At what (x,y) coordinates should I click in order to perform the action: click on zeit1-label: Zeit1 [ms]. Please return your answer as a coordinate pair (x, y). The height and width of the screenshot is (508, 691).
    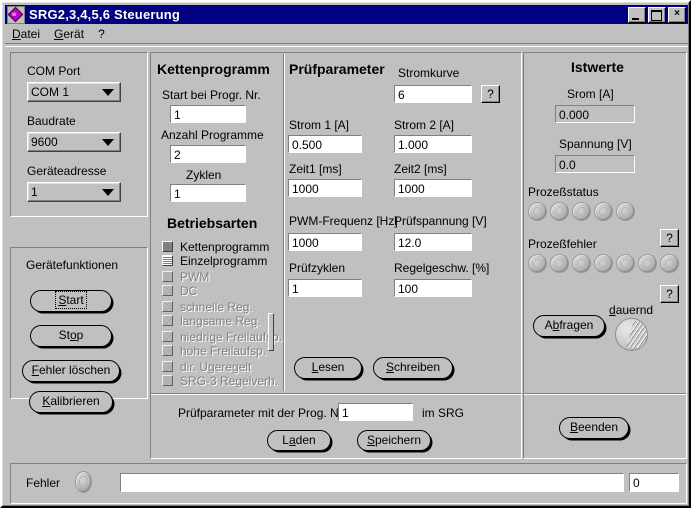
    Looking at the image, I should click on (315, 169).